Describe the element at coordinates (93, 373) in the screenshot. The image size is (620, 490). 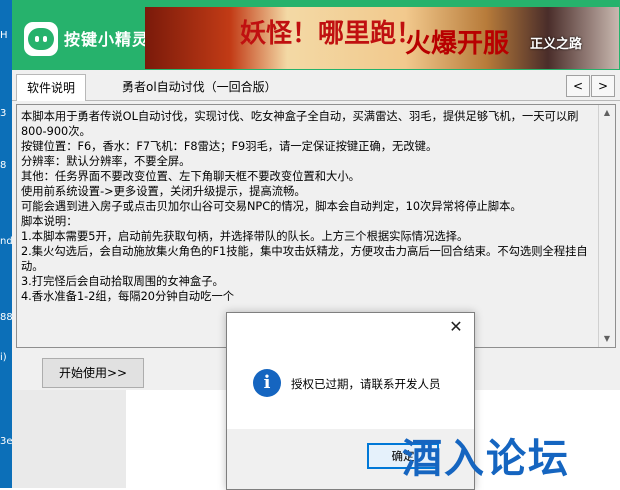
I see `start-button: 开始使用>>` at that location.